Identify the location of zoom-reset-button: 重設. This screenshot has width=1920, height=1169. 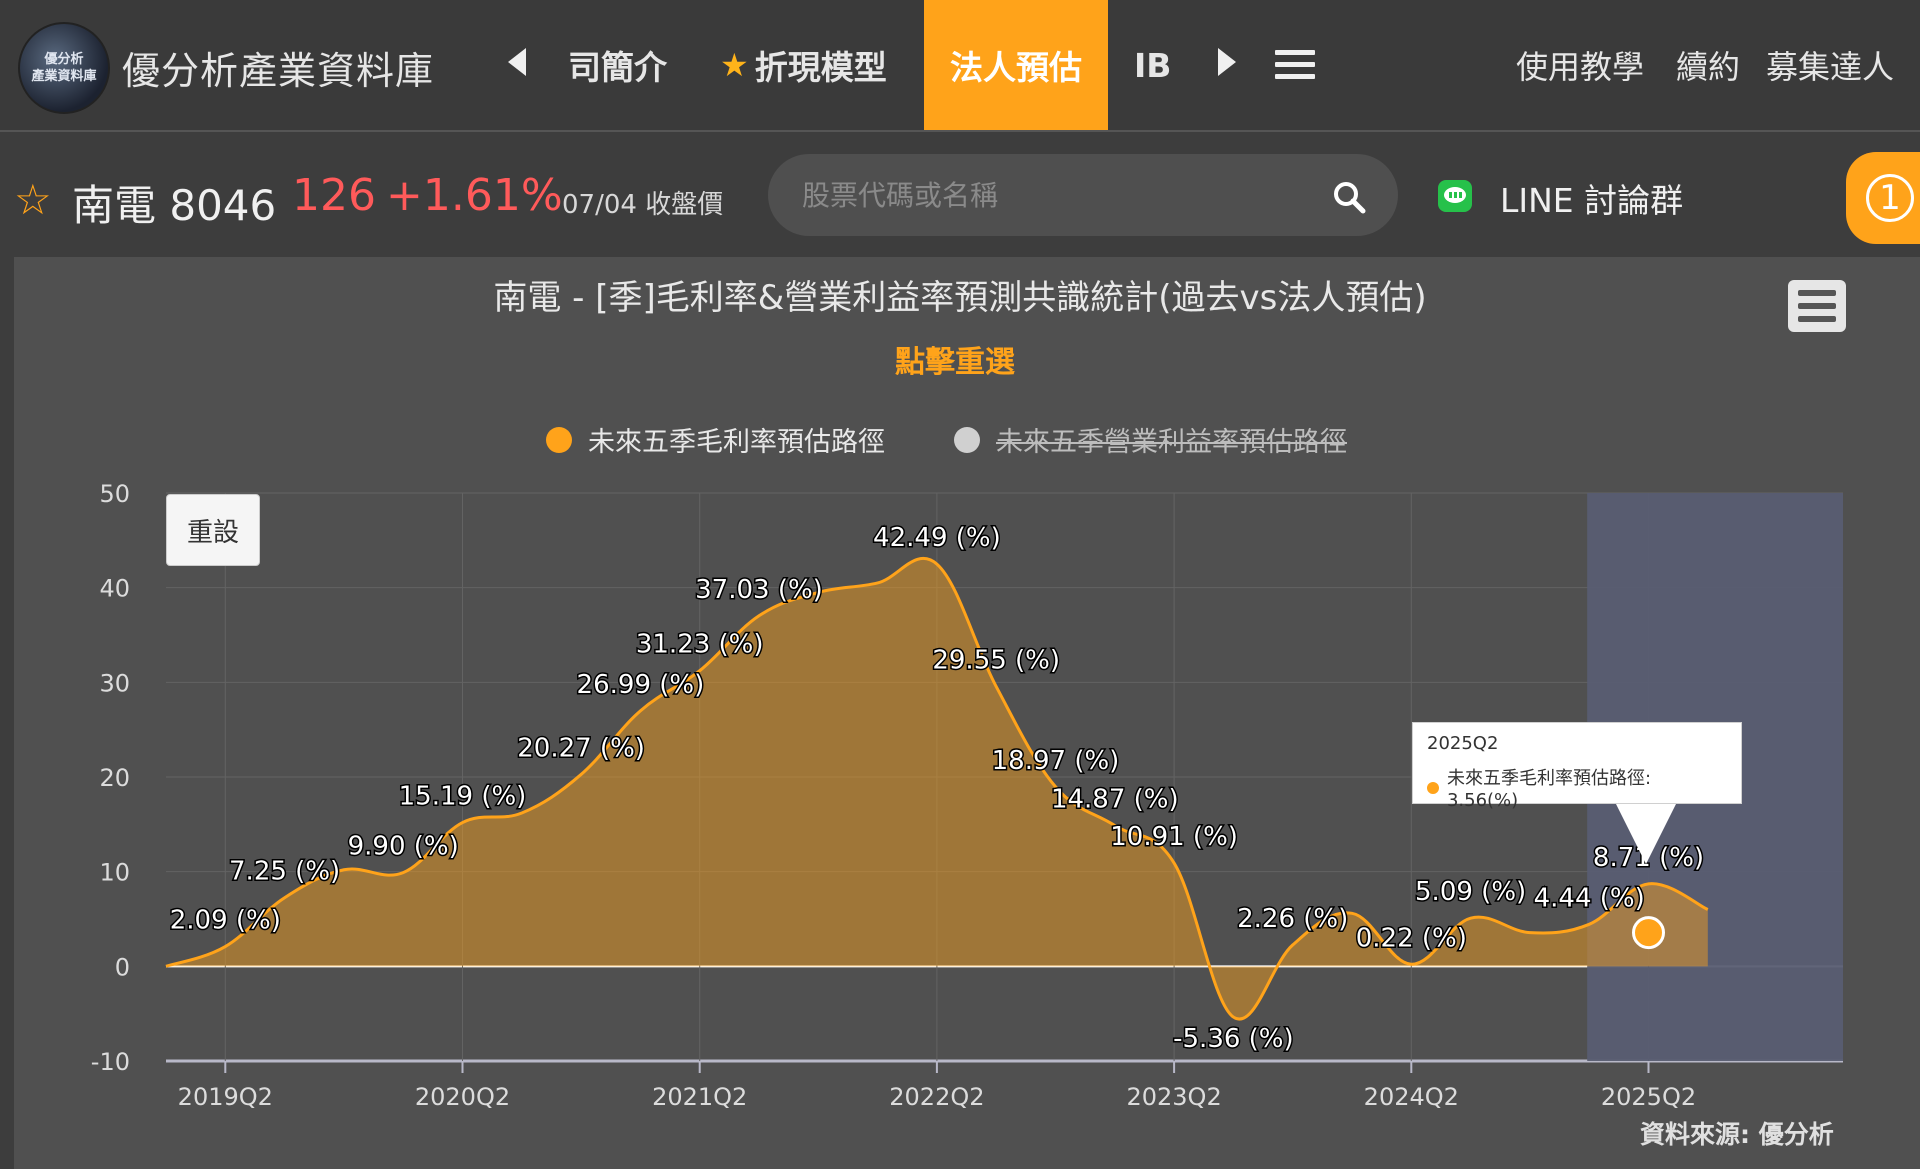
(213, 530).